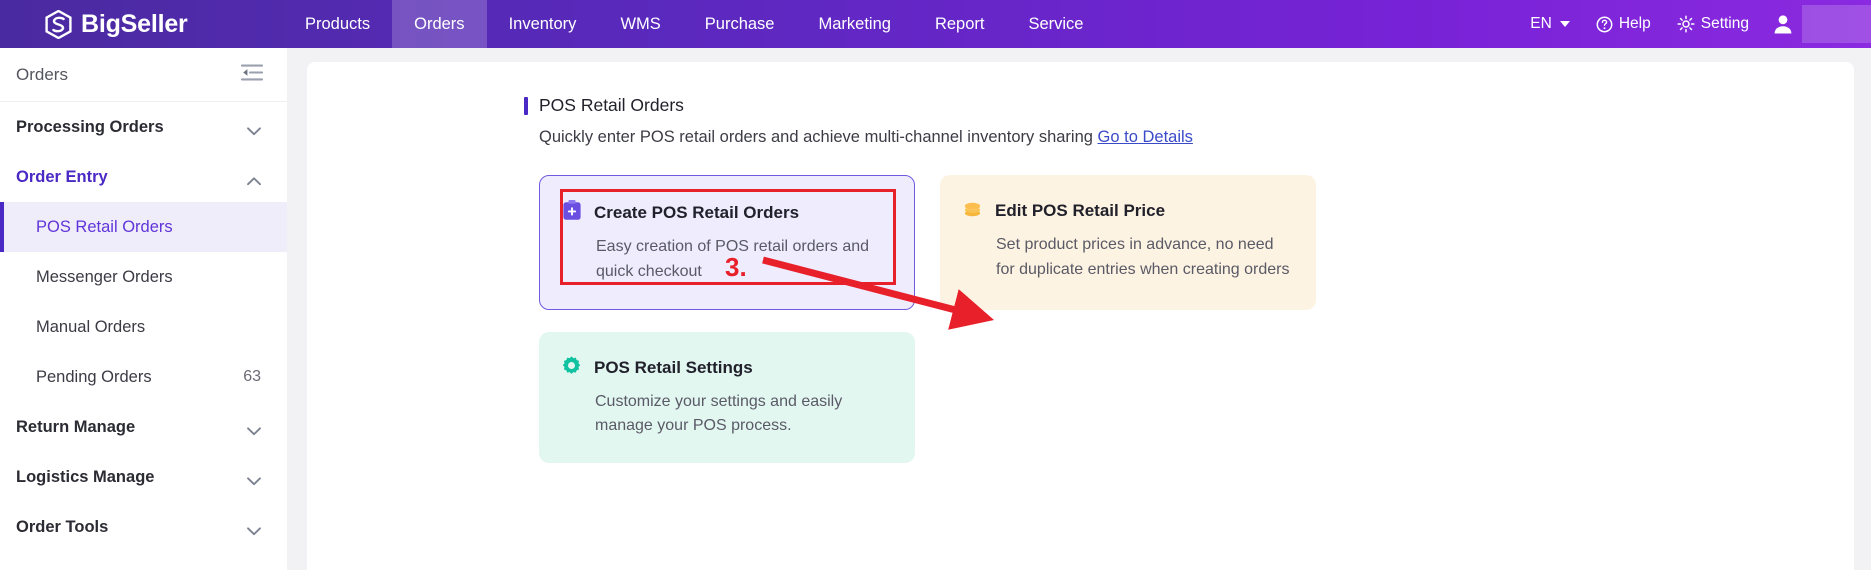 The height and width of the screenshot is (570, 1871). What do you see at coordinates (972, 211) in the screenshot?
I see `coins-stack-icon` at bounding box center [972, 211].